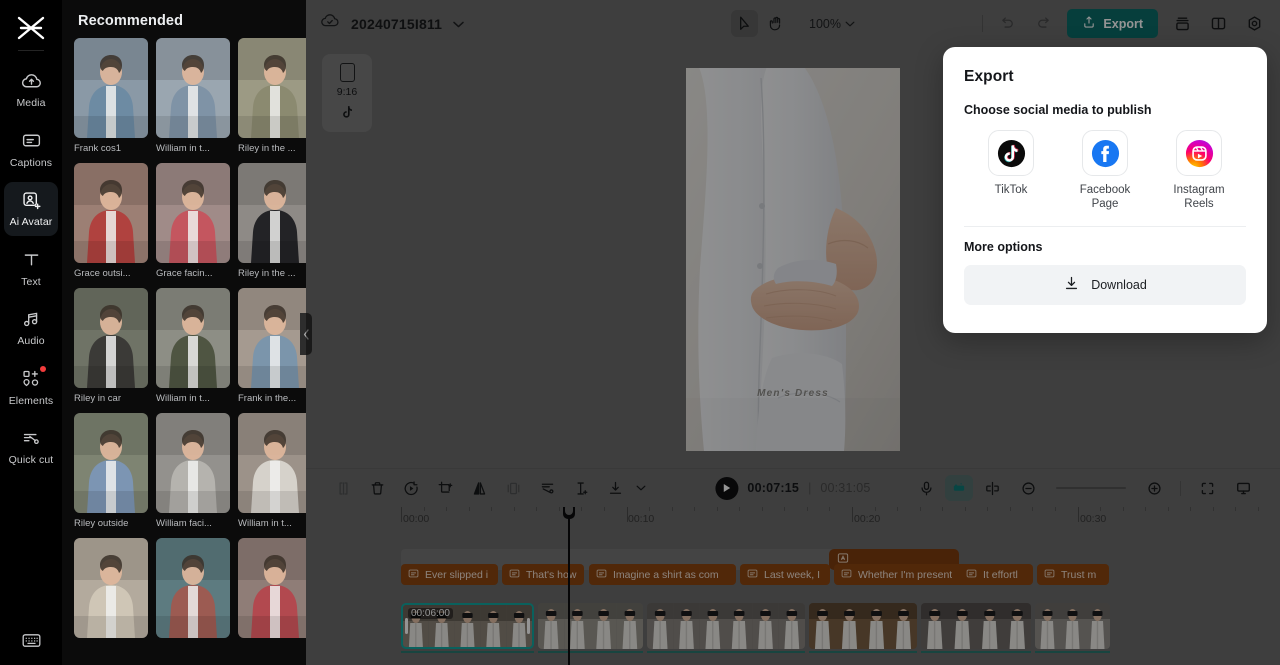 This screenshot has height=665, width=1280. I want to click on zoom-level-selector: 100%, so click(832, 24).